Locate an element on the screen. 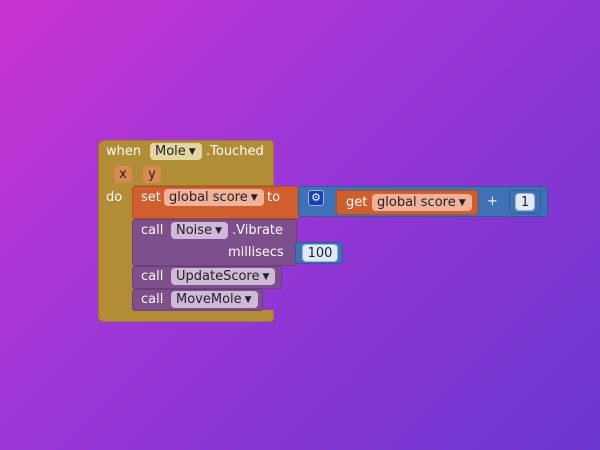  param-y-label: y is located at coordinates (152, 174).